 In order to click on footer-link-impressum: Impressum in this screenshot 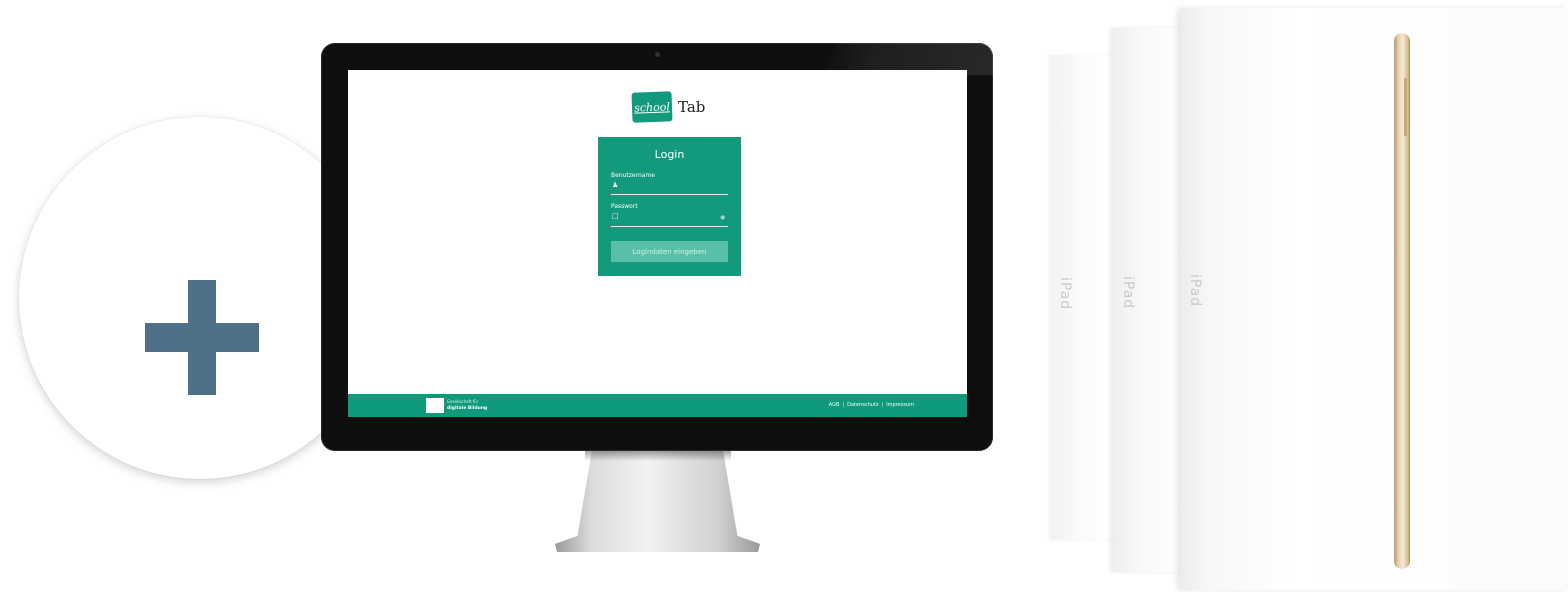, I will do `click(900, 405)`.